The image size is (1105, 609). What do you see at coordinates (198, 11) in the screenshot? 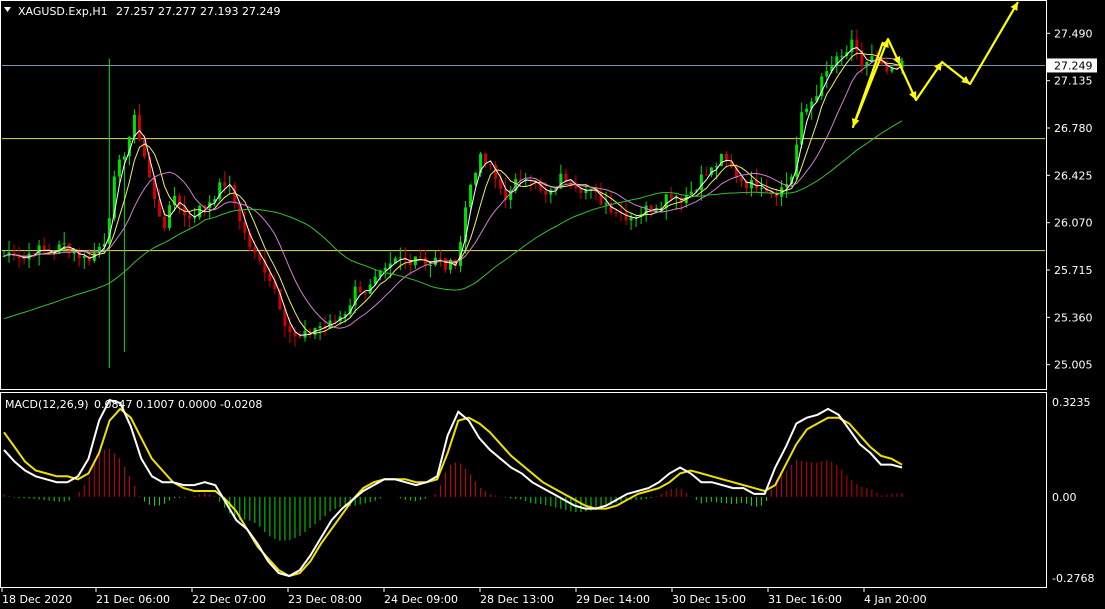
I see `ohlc-values: 27.257 27.277 27.193 27.249` at bounding box center [198, 11].